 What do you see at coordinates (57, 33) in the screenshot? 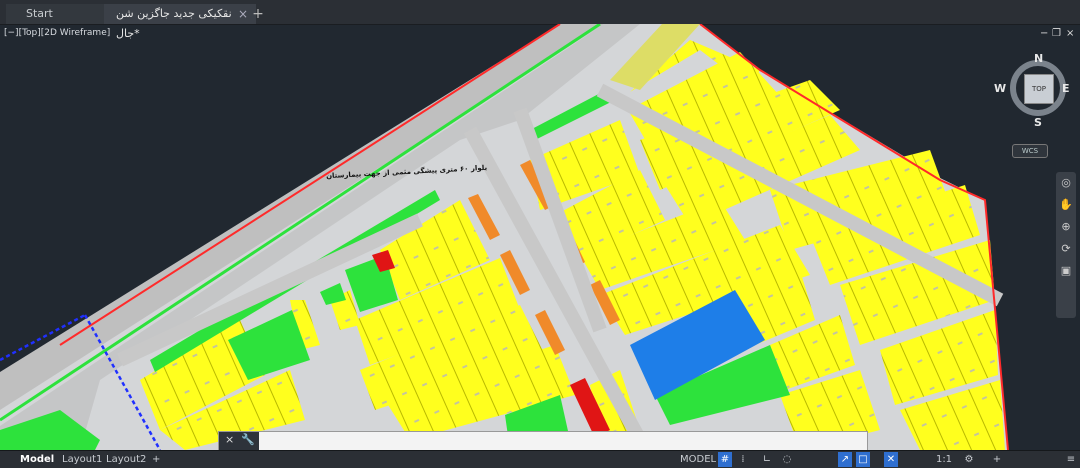
I see `viewport-controls-label: [−][Top][2D Wireframe]` at bounding box center [57, 33].